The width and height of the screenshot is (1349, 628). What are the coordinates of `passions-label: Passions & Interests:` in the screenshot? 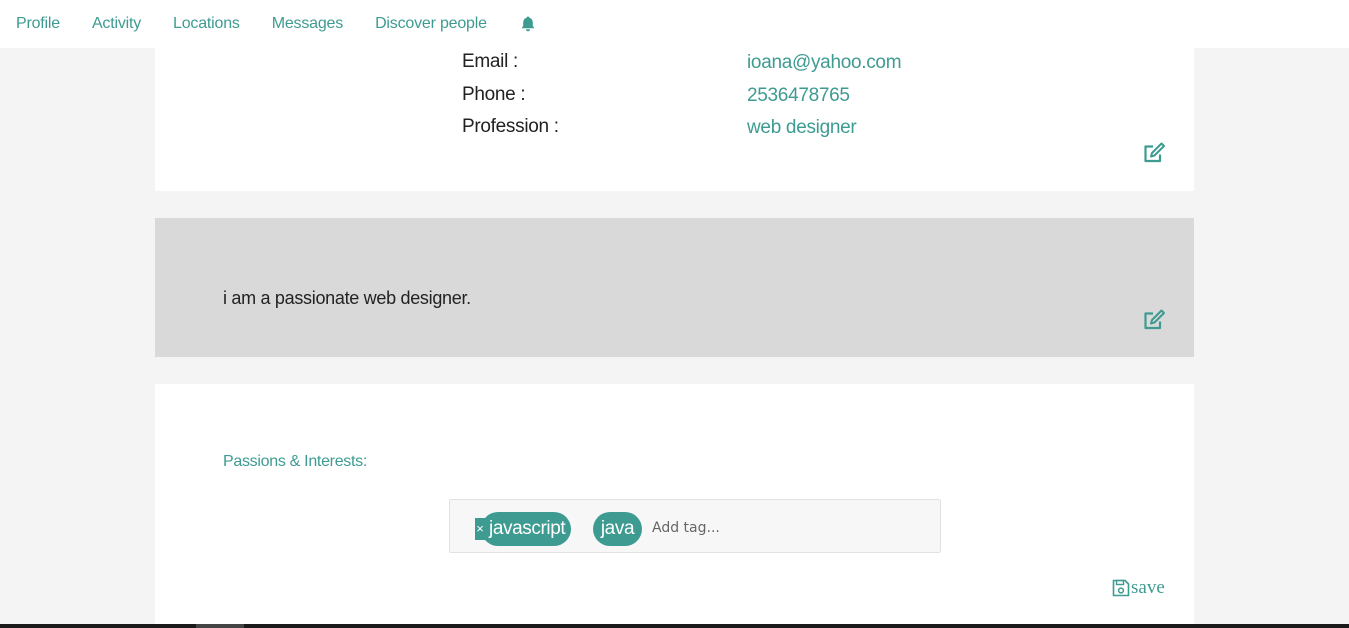 It's located at (295, 461).